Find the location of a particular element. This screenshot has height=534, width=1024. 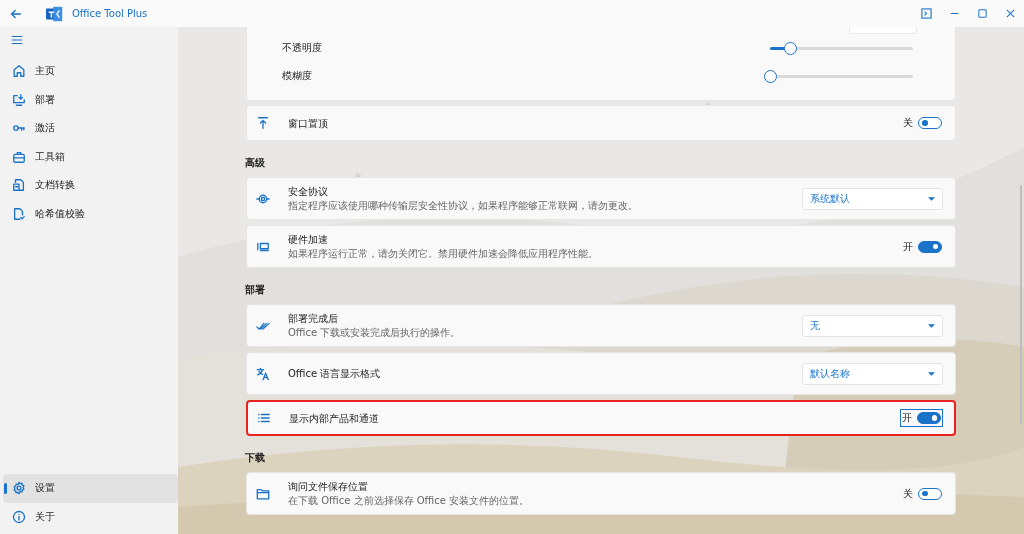

menu-icon is located at coordinates (17, 40).